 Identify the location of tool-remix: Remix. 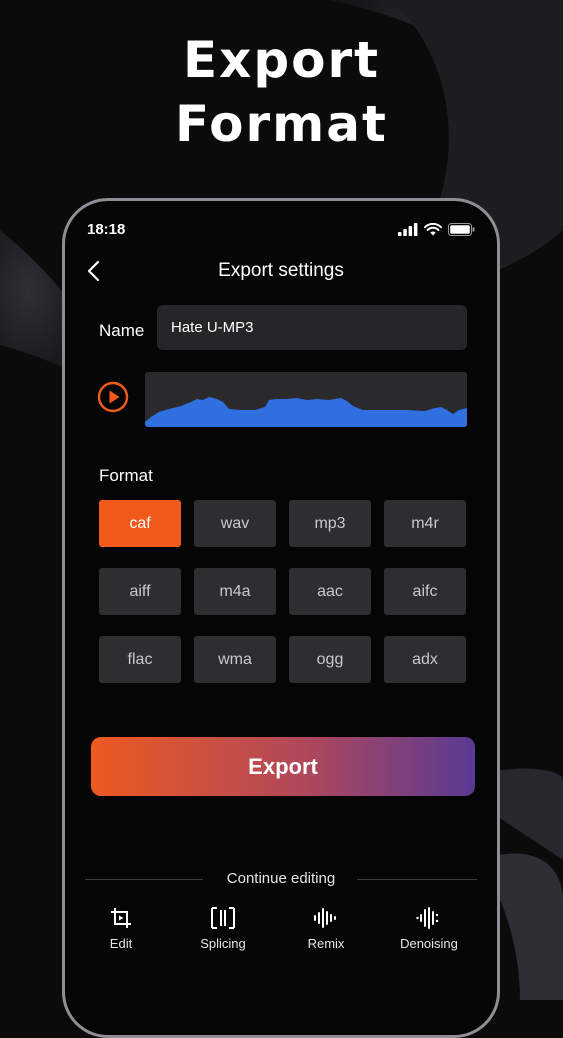
(326, 928).